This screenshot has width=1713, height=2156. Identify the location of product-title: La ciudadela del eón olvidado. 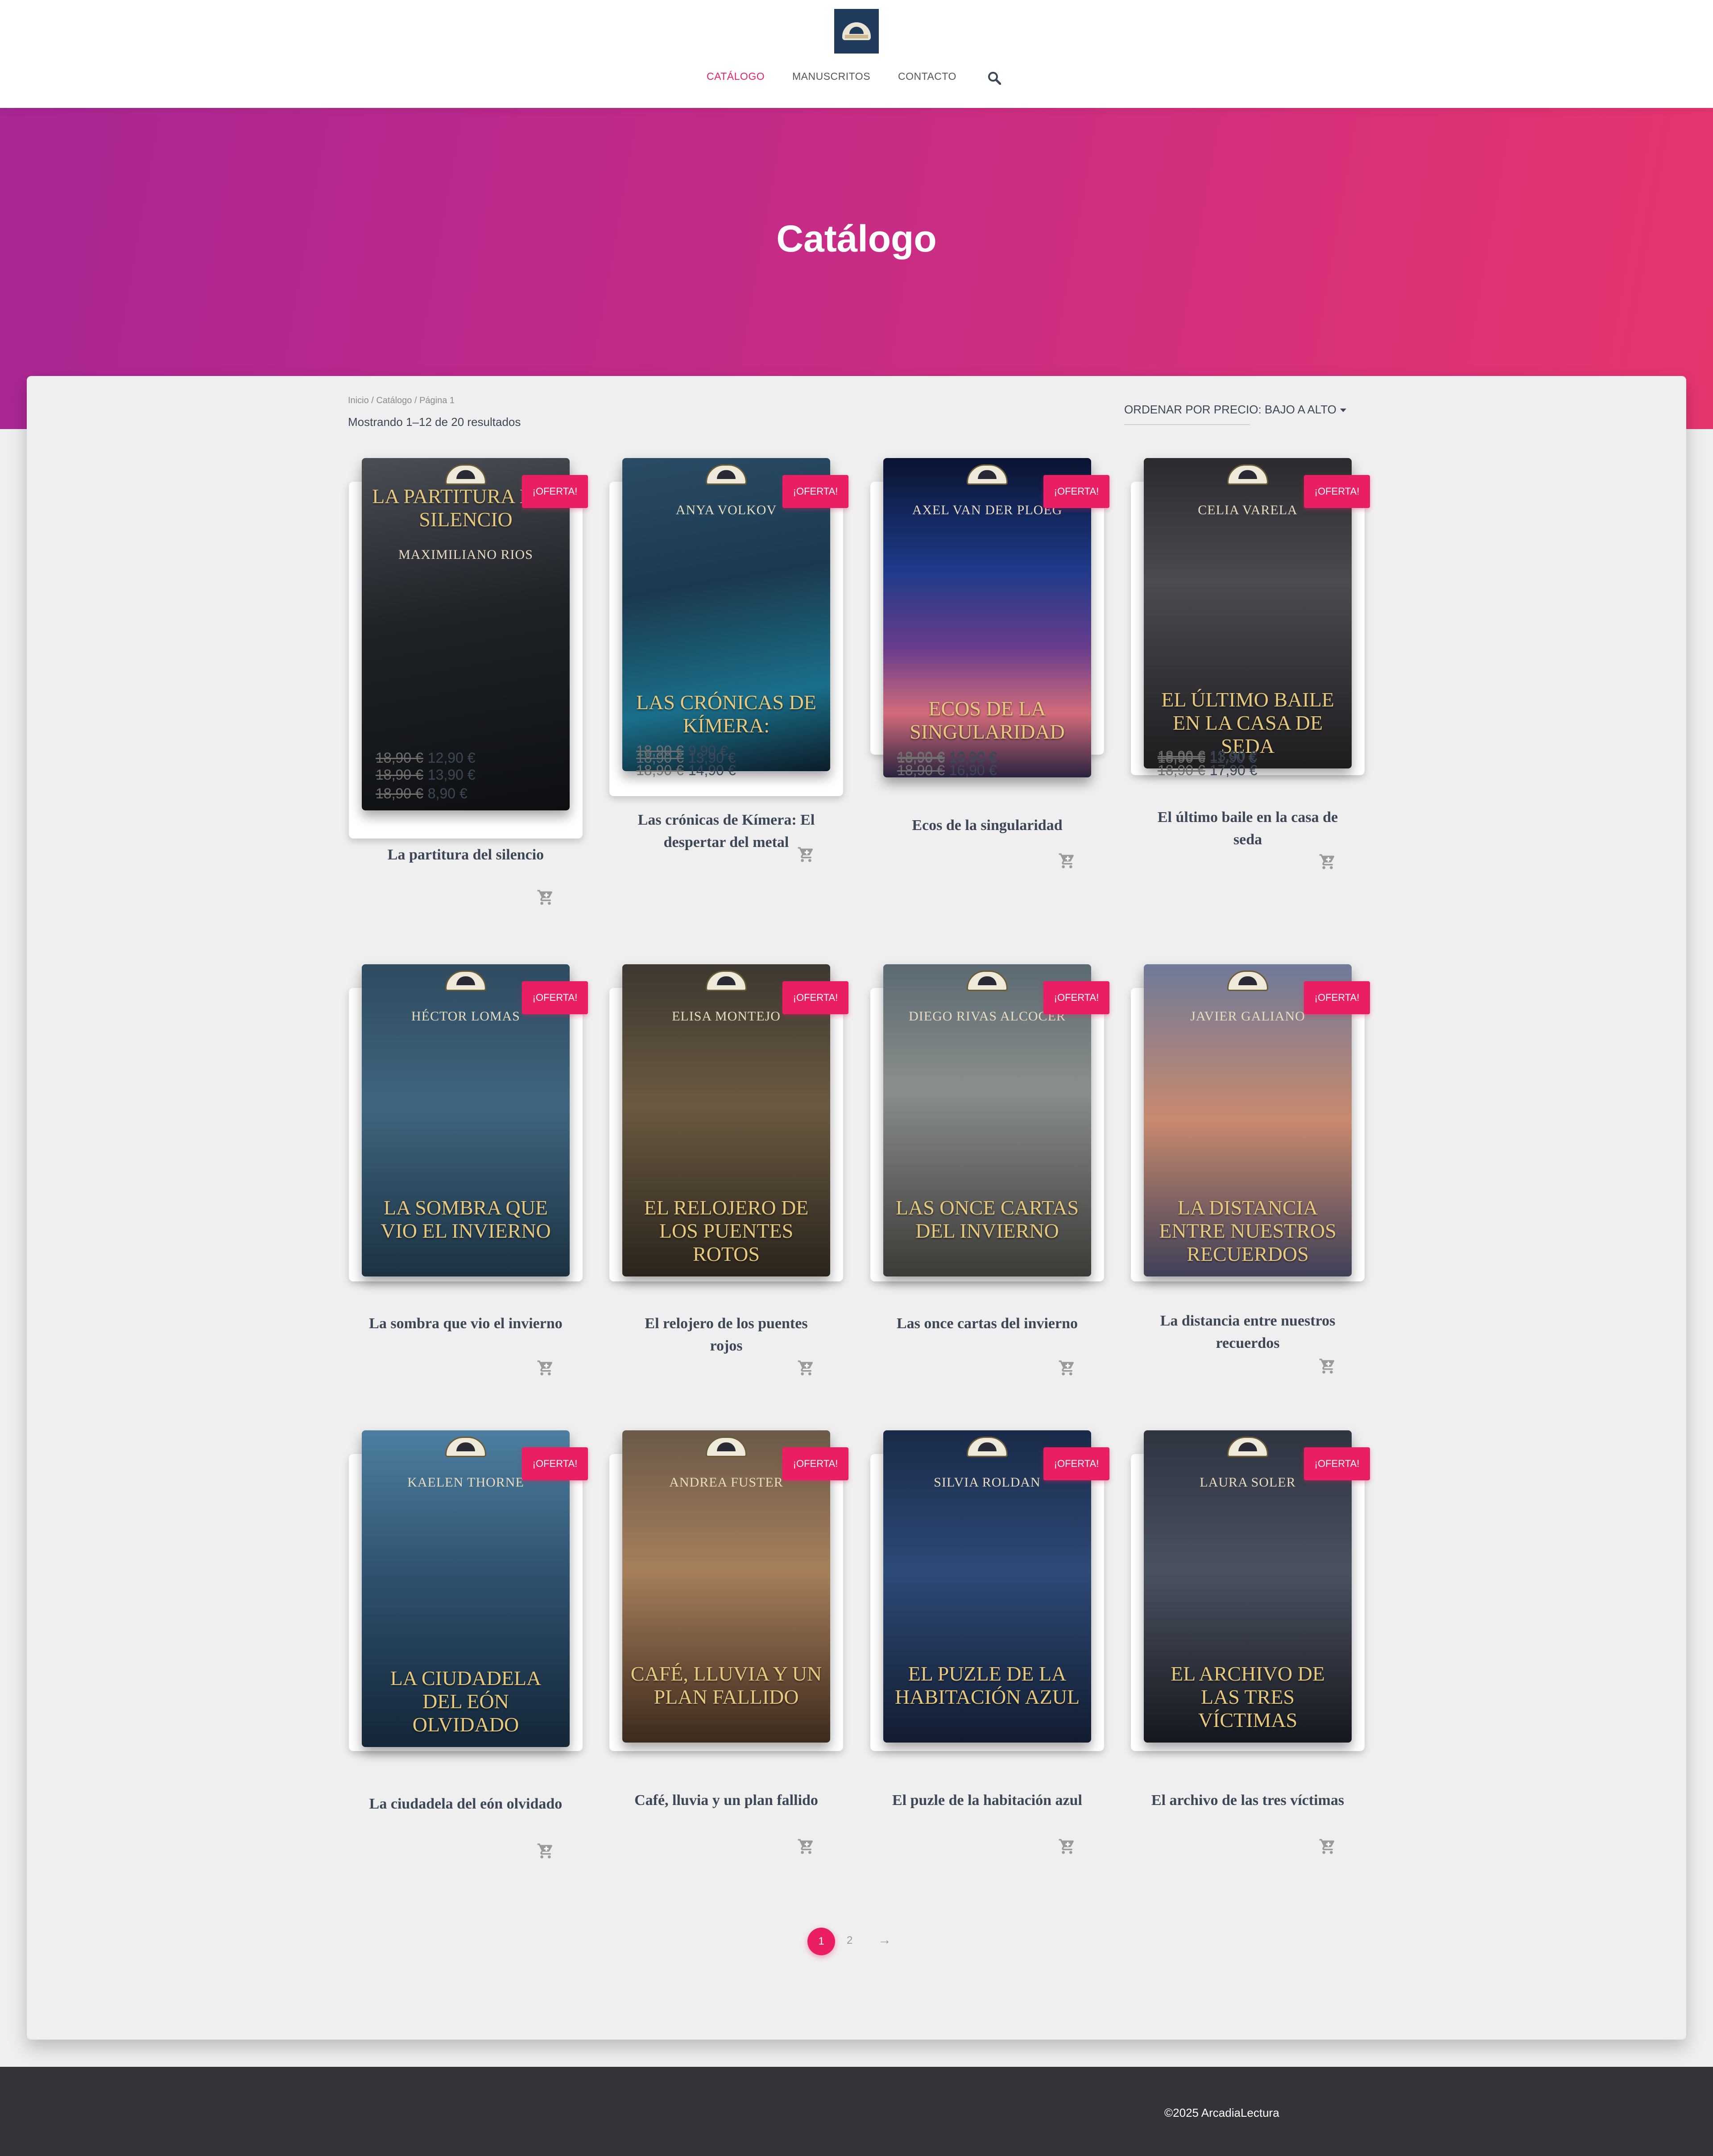
(466, 1804).